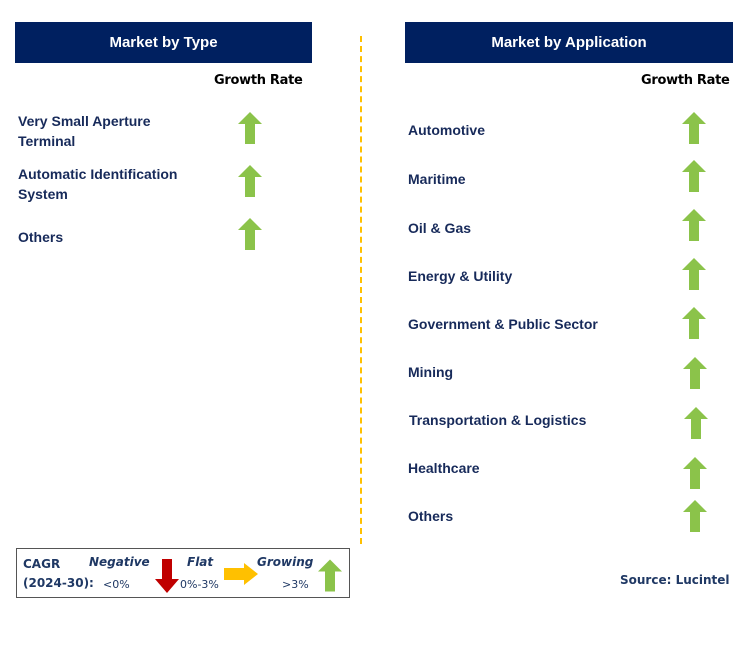 The height and width of the screenshot is (651, 747). I want to click on application-item-label: Automotive, so click(446, 130).